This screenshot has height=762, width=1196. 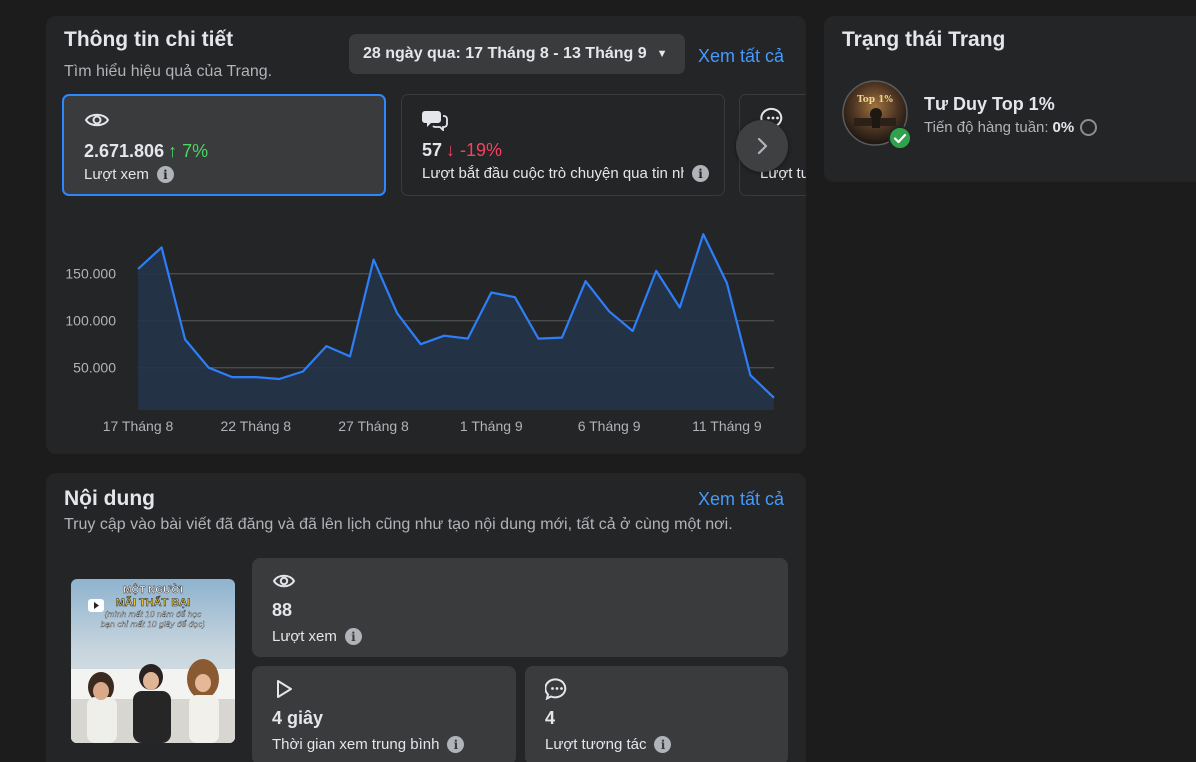 I want to click on metric-label-row: Lượt xem i, so click(x=129, y=174).